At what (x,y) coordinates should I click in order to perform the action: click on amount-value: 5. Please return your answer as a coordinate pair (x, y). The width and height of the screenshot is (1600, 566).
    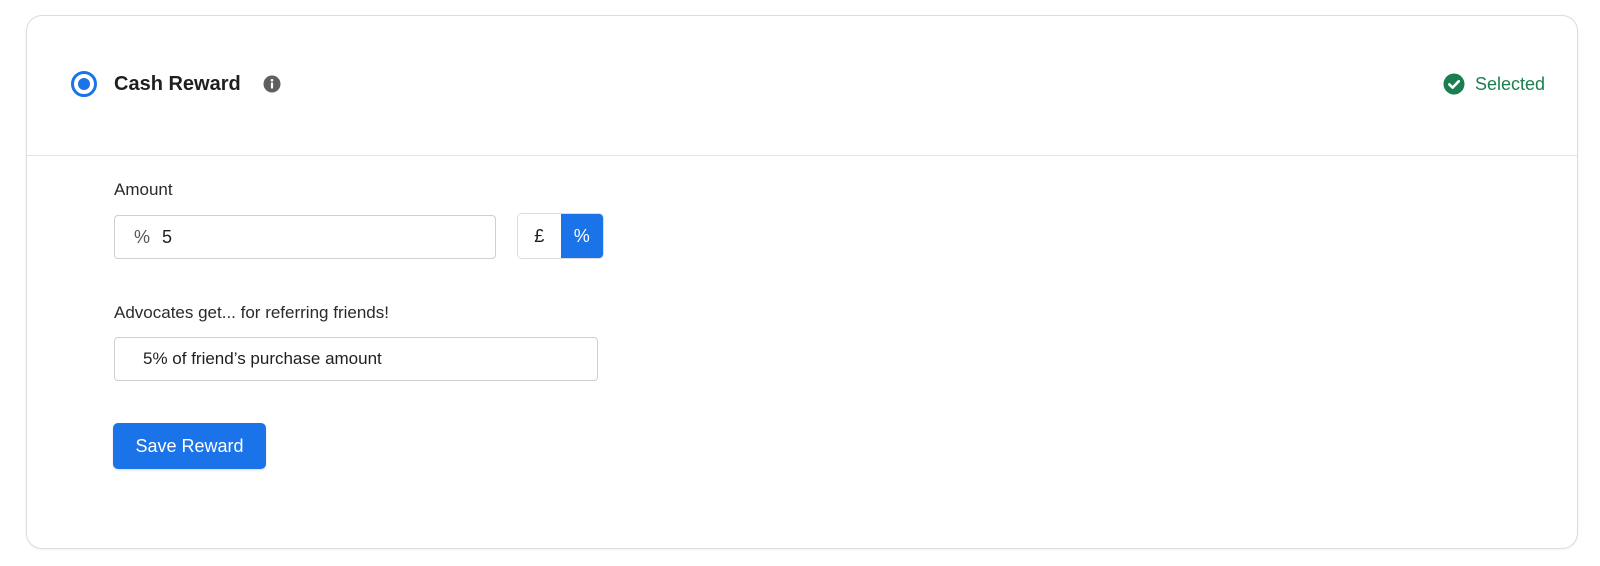
    Looking at the image, I should click on (167, 236).